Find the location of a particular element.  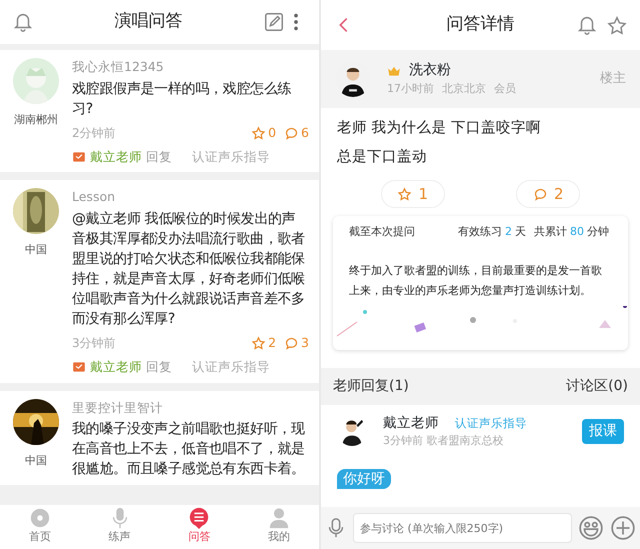

location-text: 北京北京 is located at coordinates (464, 89).